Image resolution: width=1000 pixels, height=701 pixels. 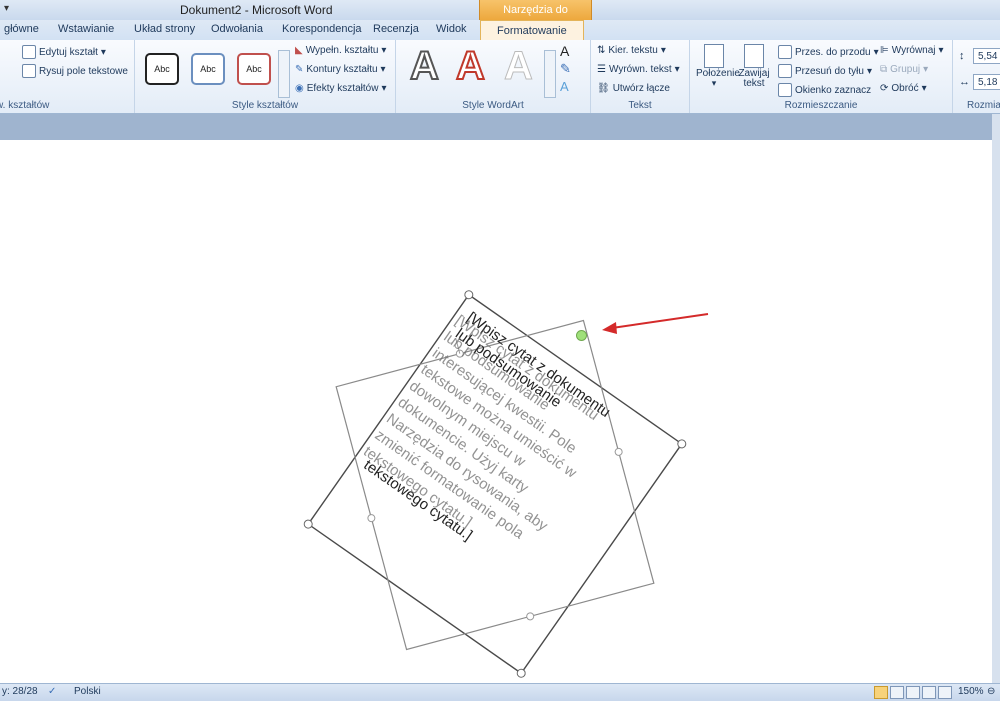 I want to click on link-icon: ⛓, so click(x=603, y=88).